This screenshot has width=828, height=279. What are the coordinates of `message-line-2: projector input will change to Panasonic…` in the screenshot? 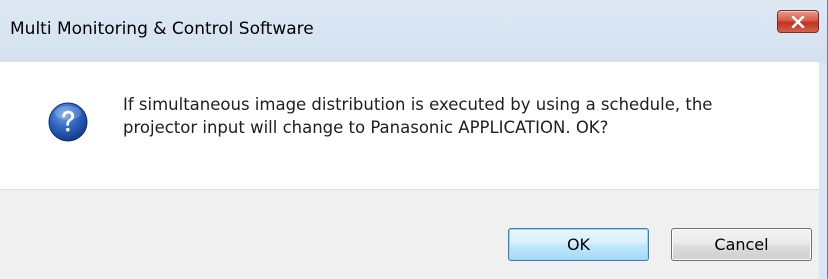 It's located at (366, 127).